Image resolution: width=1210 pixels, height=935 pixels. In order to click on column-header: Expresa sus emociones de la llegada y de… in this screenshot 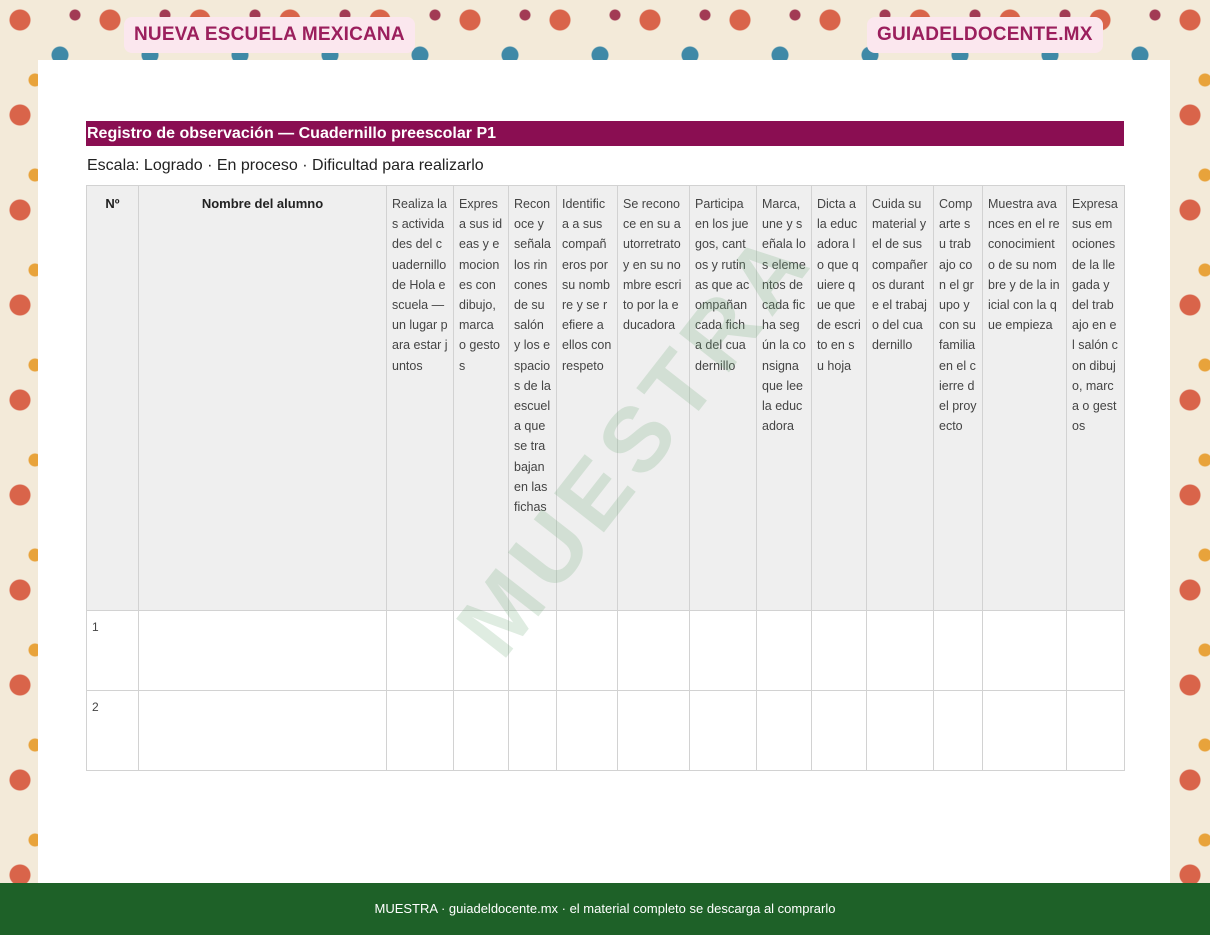, I will do `click(1095, 398)`.